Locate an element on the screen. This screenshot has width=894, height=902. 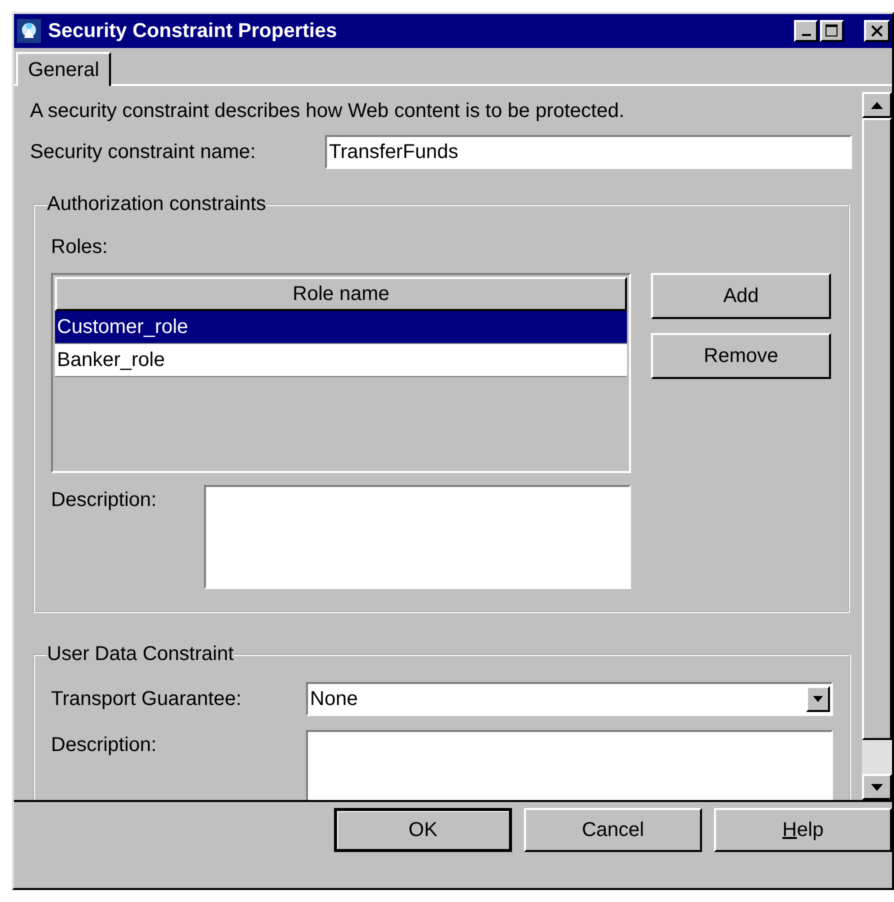
field-label: Security constraint name: is located at coordinates (143, 152).